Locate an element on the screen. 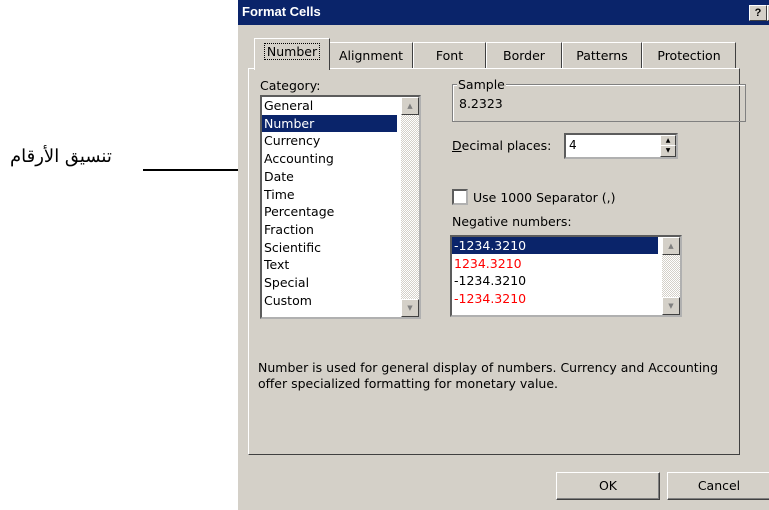 This screenshot has width=769, height=510. spin-down-icon: ▼ is located at coordinates (668, 151).